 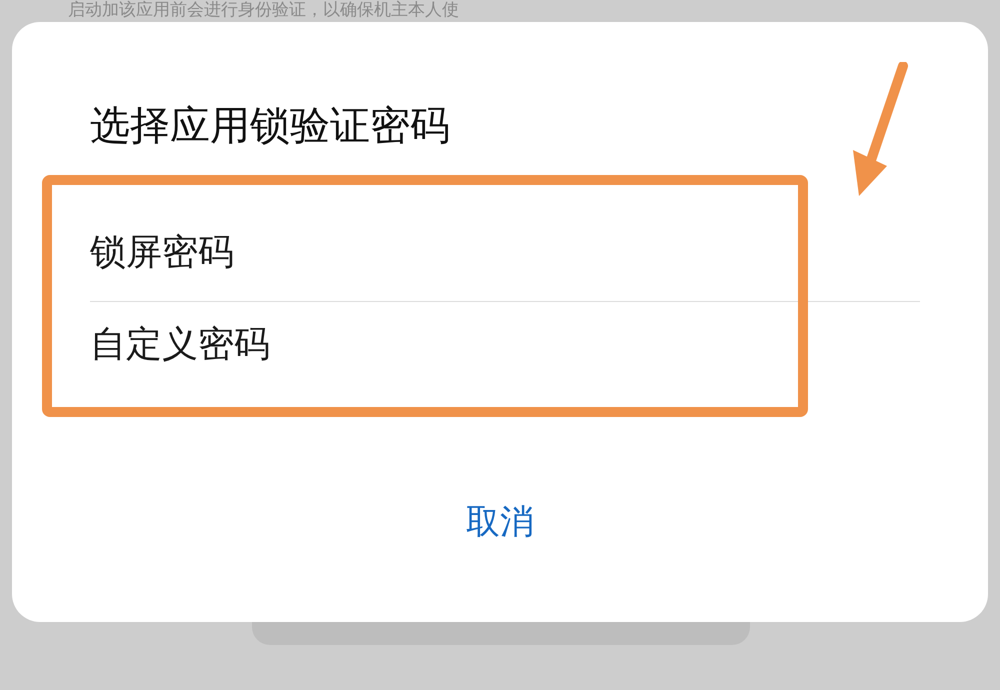 What do you see at coordinates (500, 347) in the screenshot?
I see `option-item: 自定义密码` at bounding box center [500, 347].